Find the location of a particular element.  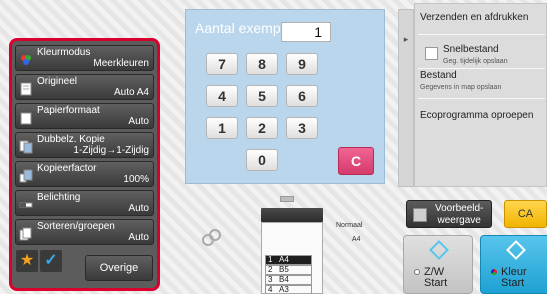

key-7: 7 is located at coordinates (222, 64).